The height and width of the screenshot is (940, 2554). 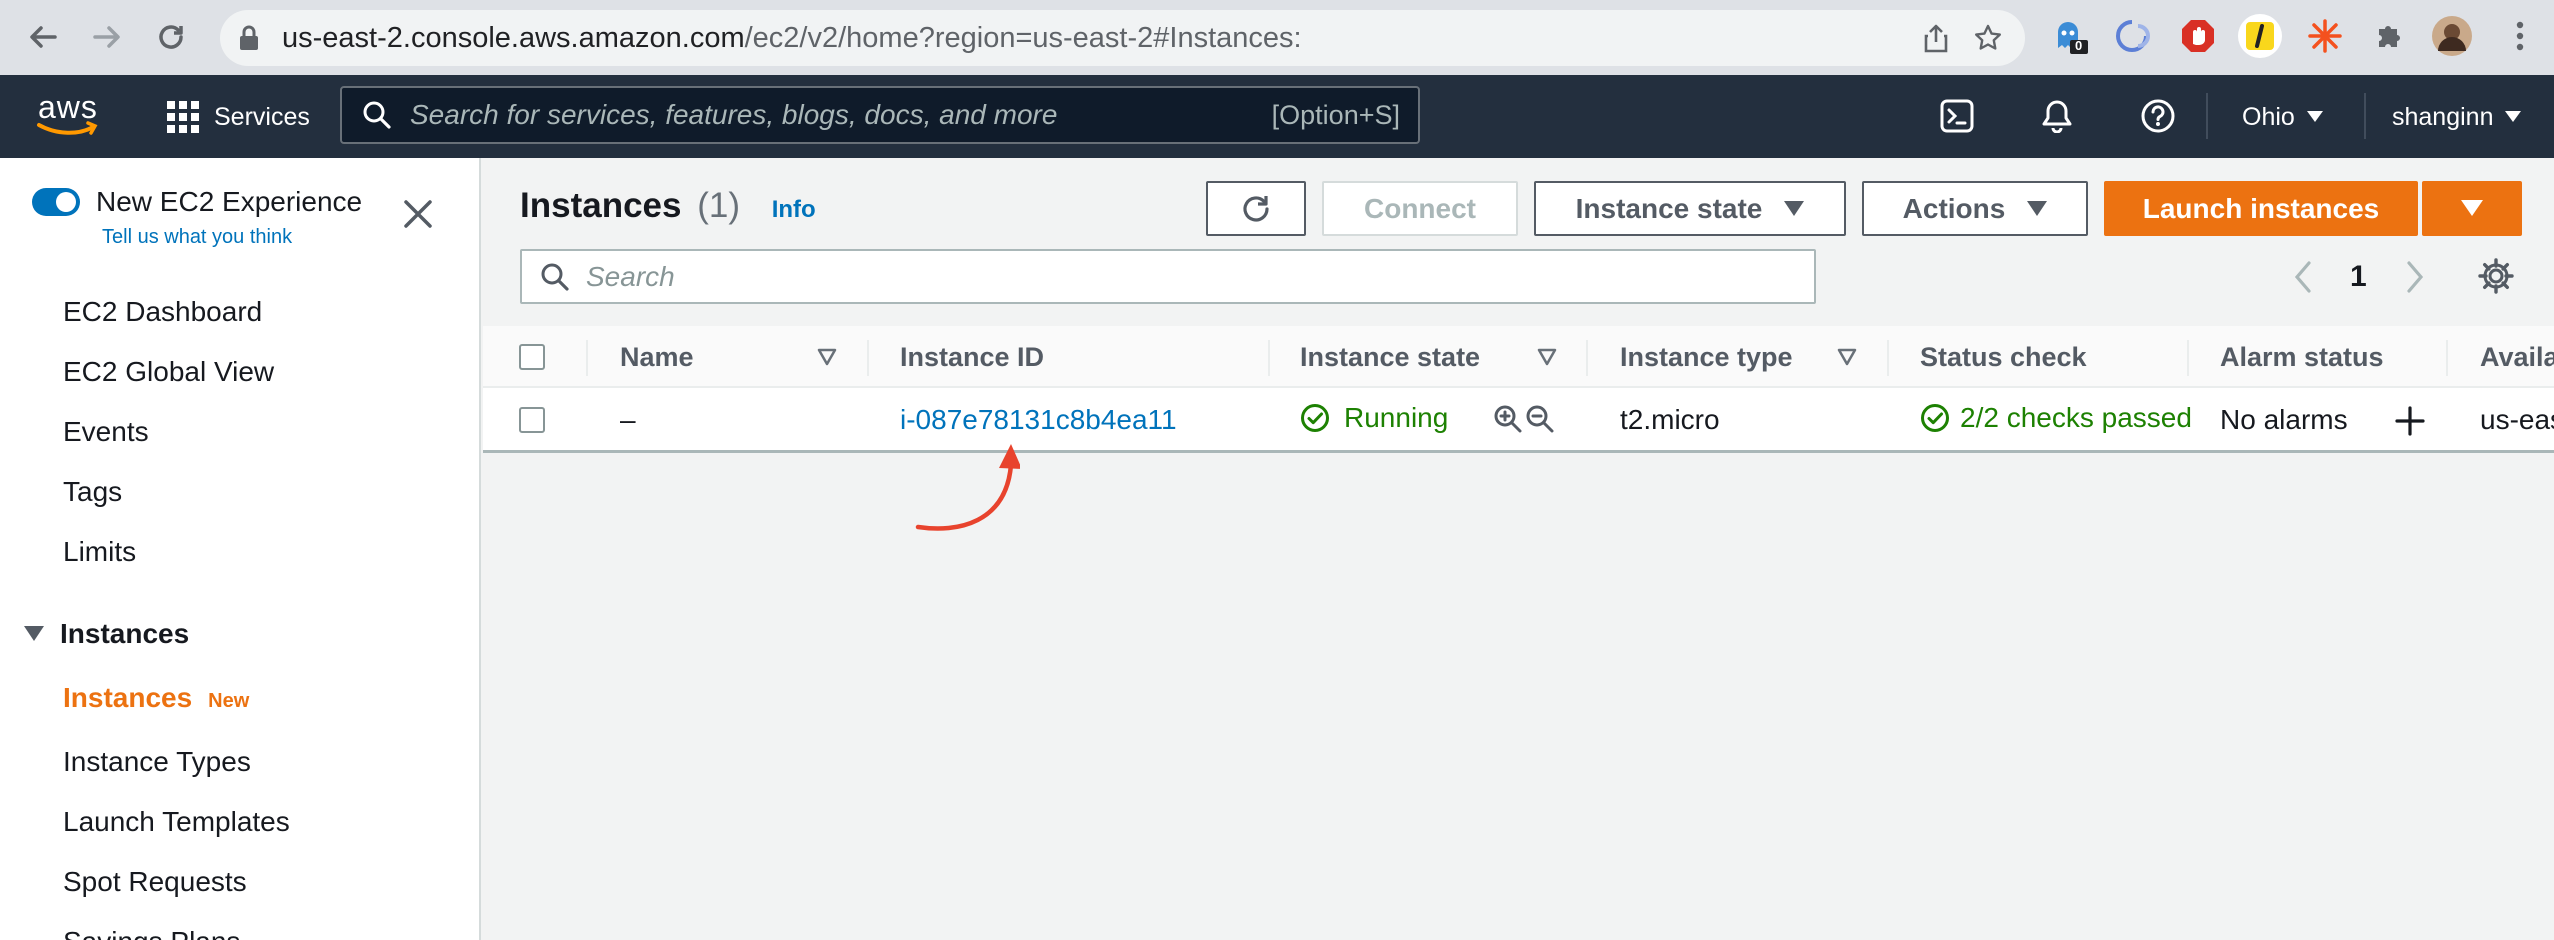 What do you see at coordinates (2003, 357) in the screenshot?
I see `column-header-status-check: Status check` at bounding box center [2003, 357].